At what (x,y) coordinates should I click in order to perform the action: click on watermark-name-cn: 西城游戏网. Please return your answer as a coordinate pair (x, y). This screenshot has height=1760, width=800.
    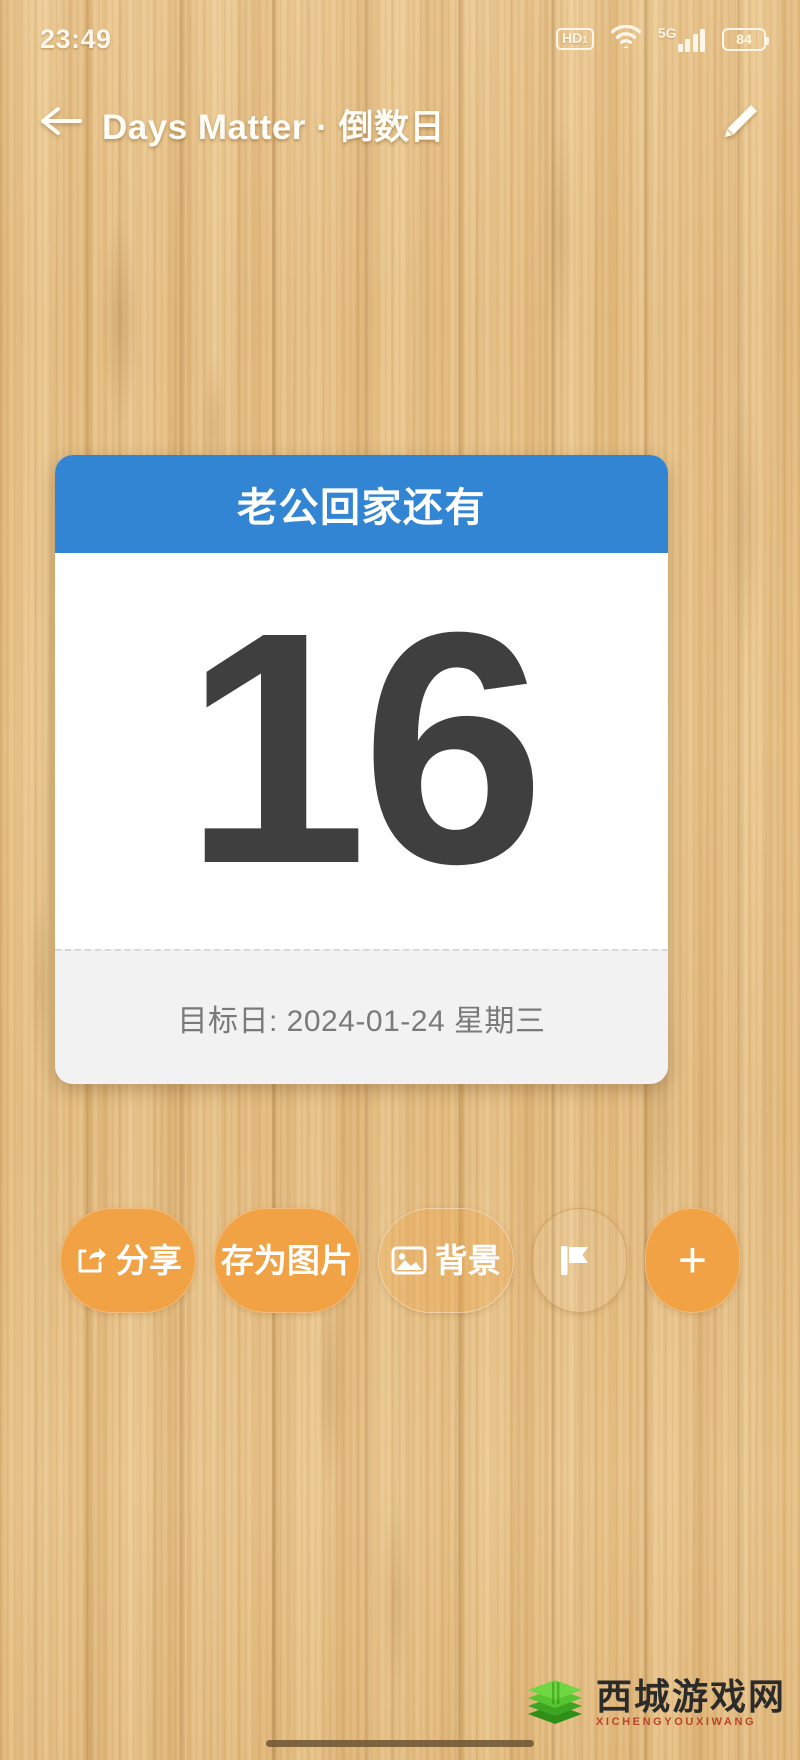
    Looking at the image, I should click on (690, 1696).